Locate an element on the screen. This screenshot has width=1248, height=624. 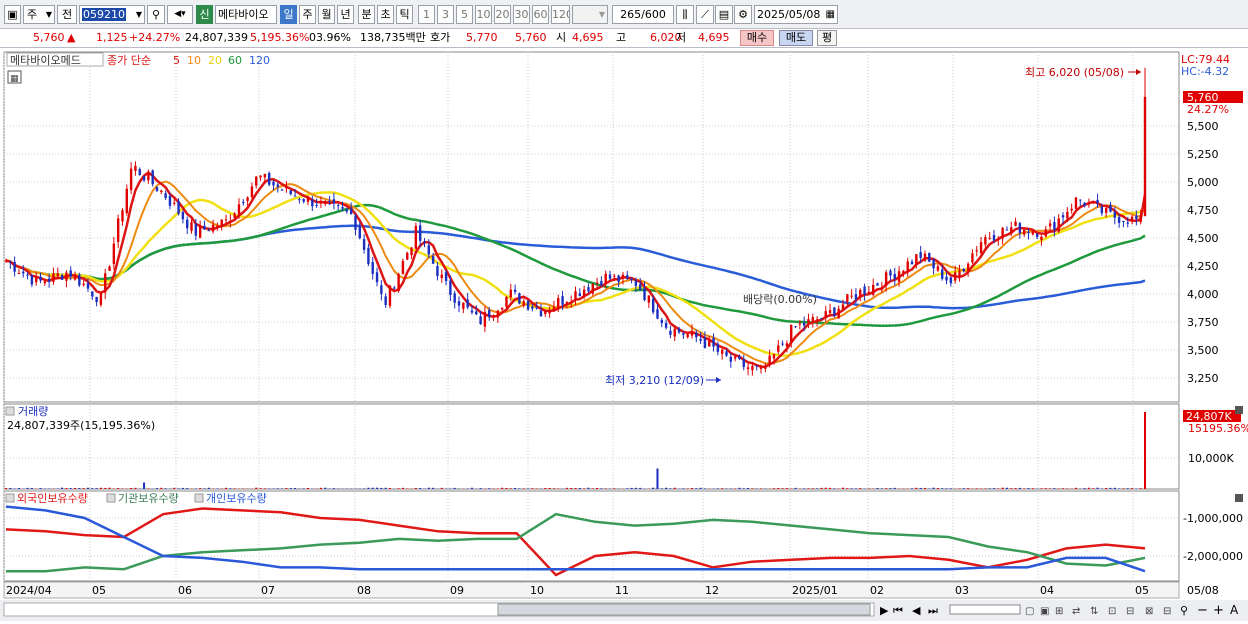
font-size-icon: A is located at coordinates (1234, 610).